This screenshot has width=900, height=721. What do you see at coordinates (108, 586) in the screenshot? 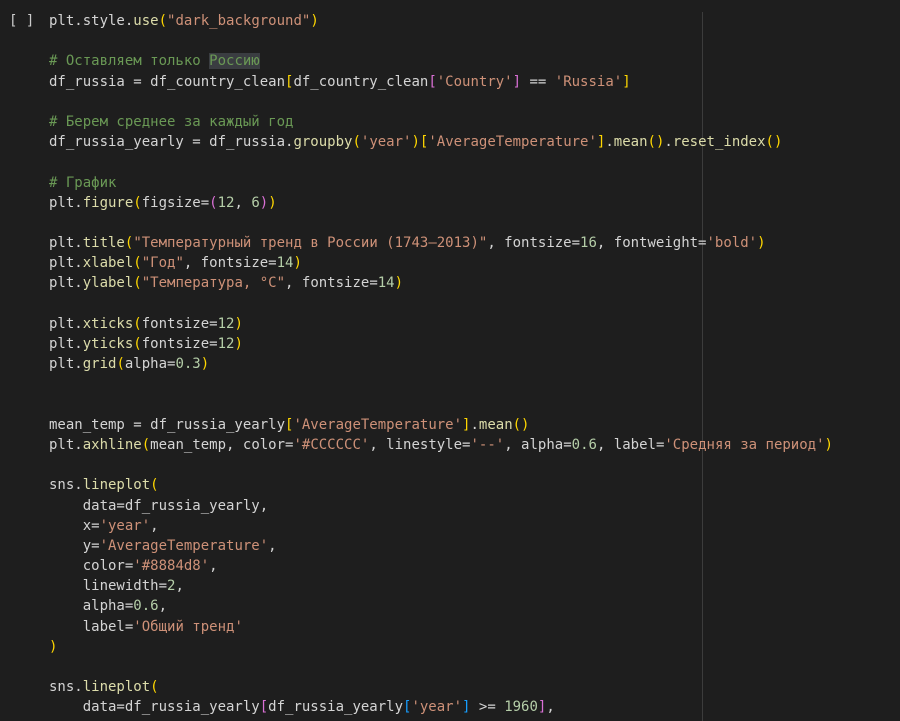
I see `code-token: linewidth=` at bounding box center [108, 586].